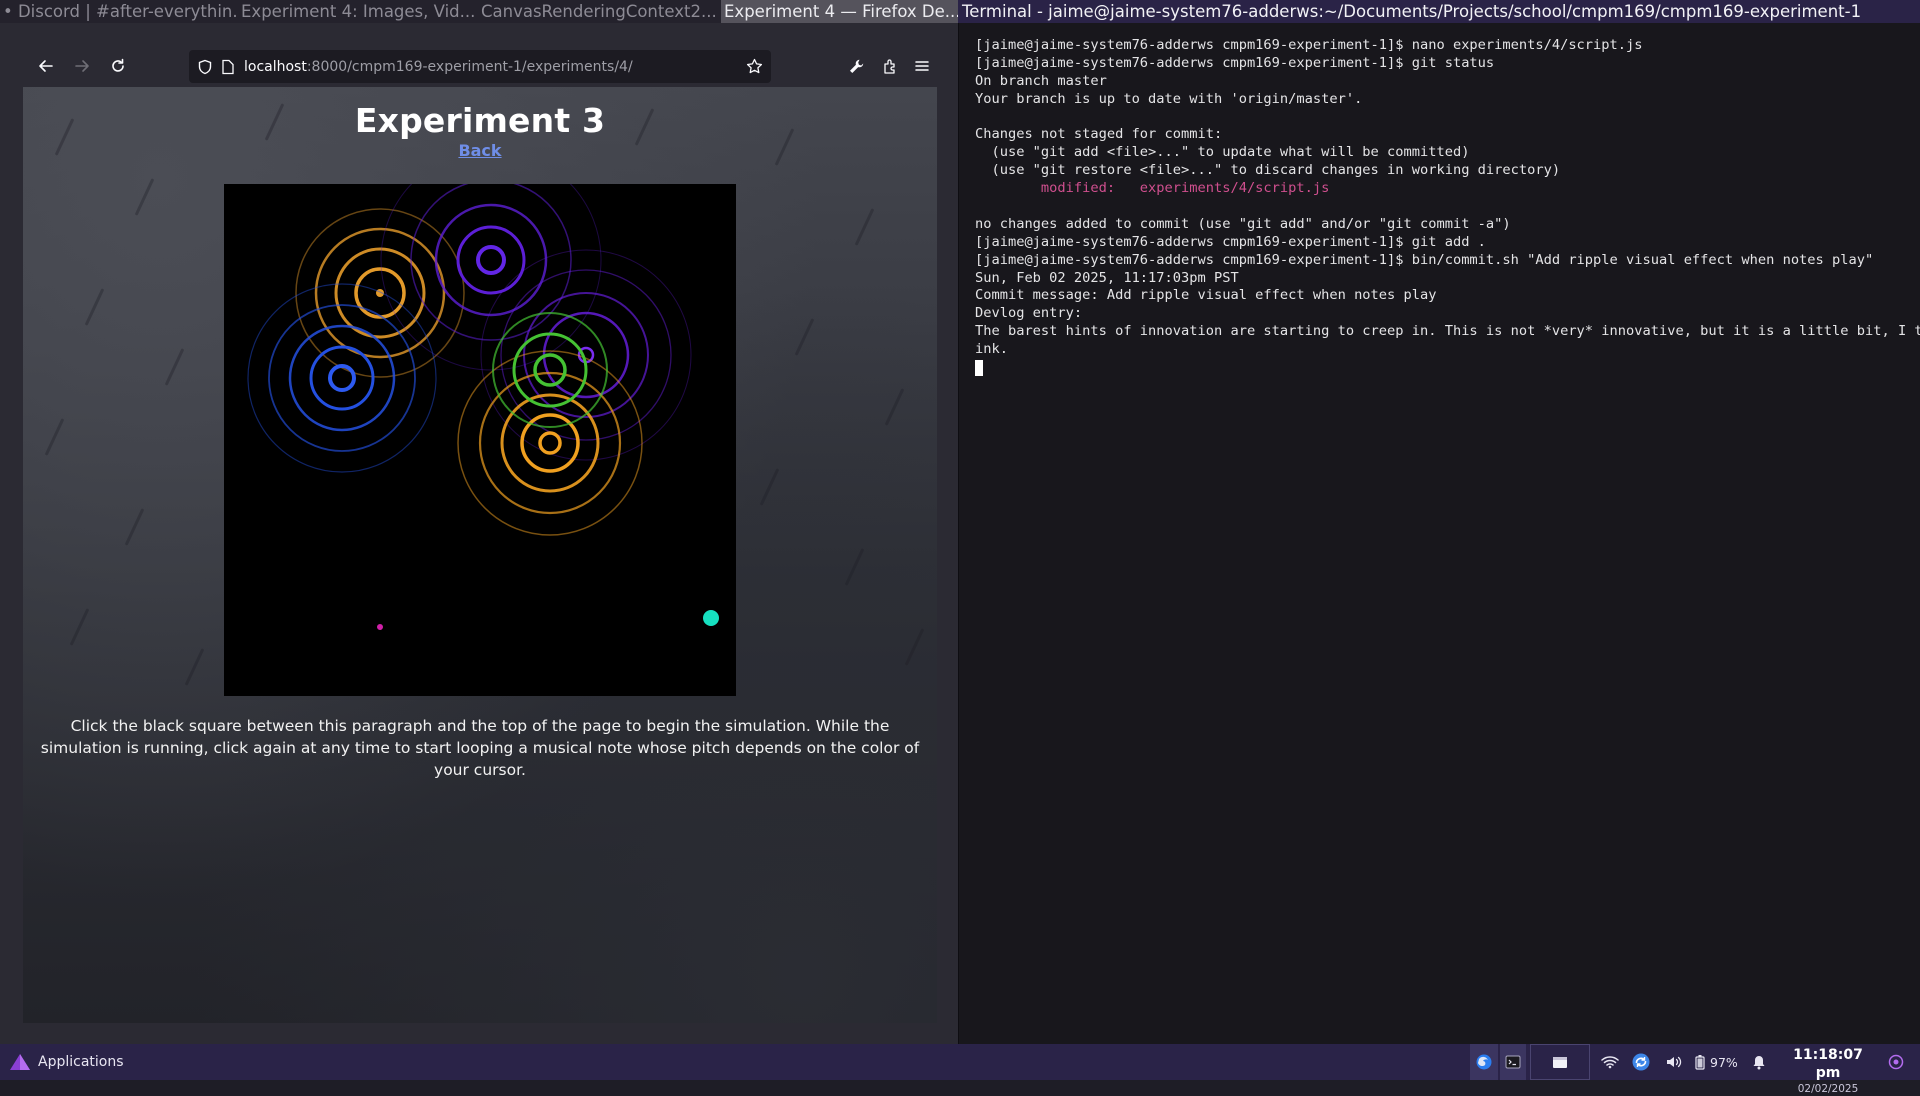 Image resolution: width=1920 pixels, height=1096 pixels. I want to click on notification-icon, so click(1759, 1063).